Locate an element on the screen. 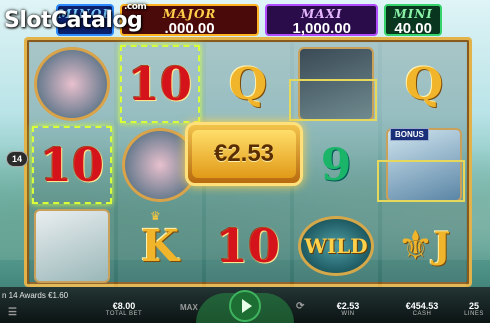 This screenshot has width=490, height=323. win-message: n 14 Awards €1.60 is located at coordinates (35, 295).